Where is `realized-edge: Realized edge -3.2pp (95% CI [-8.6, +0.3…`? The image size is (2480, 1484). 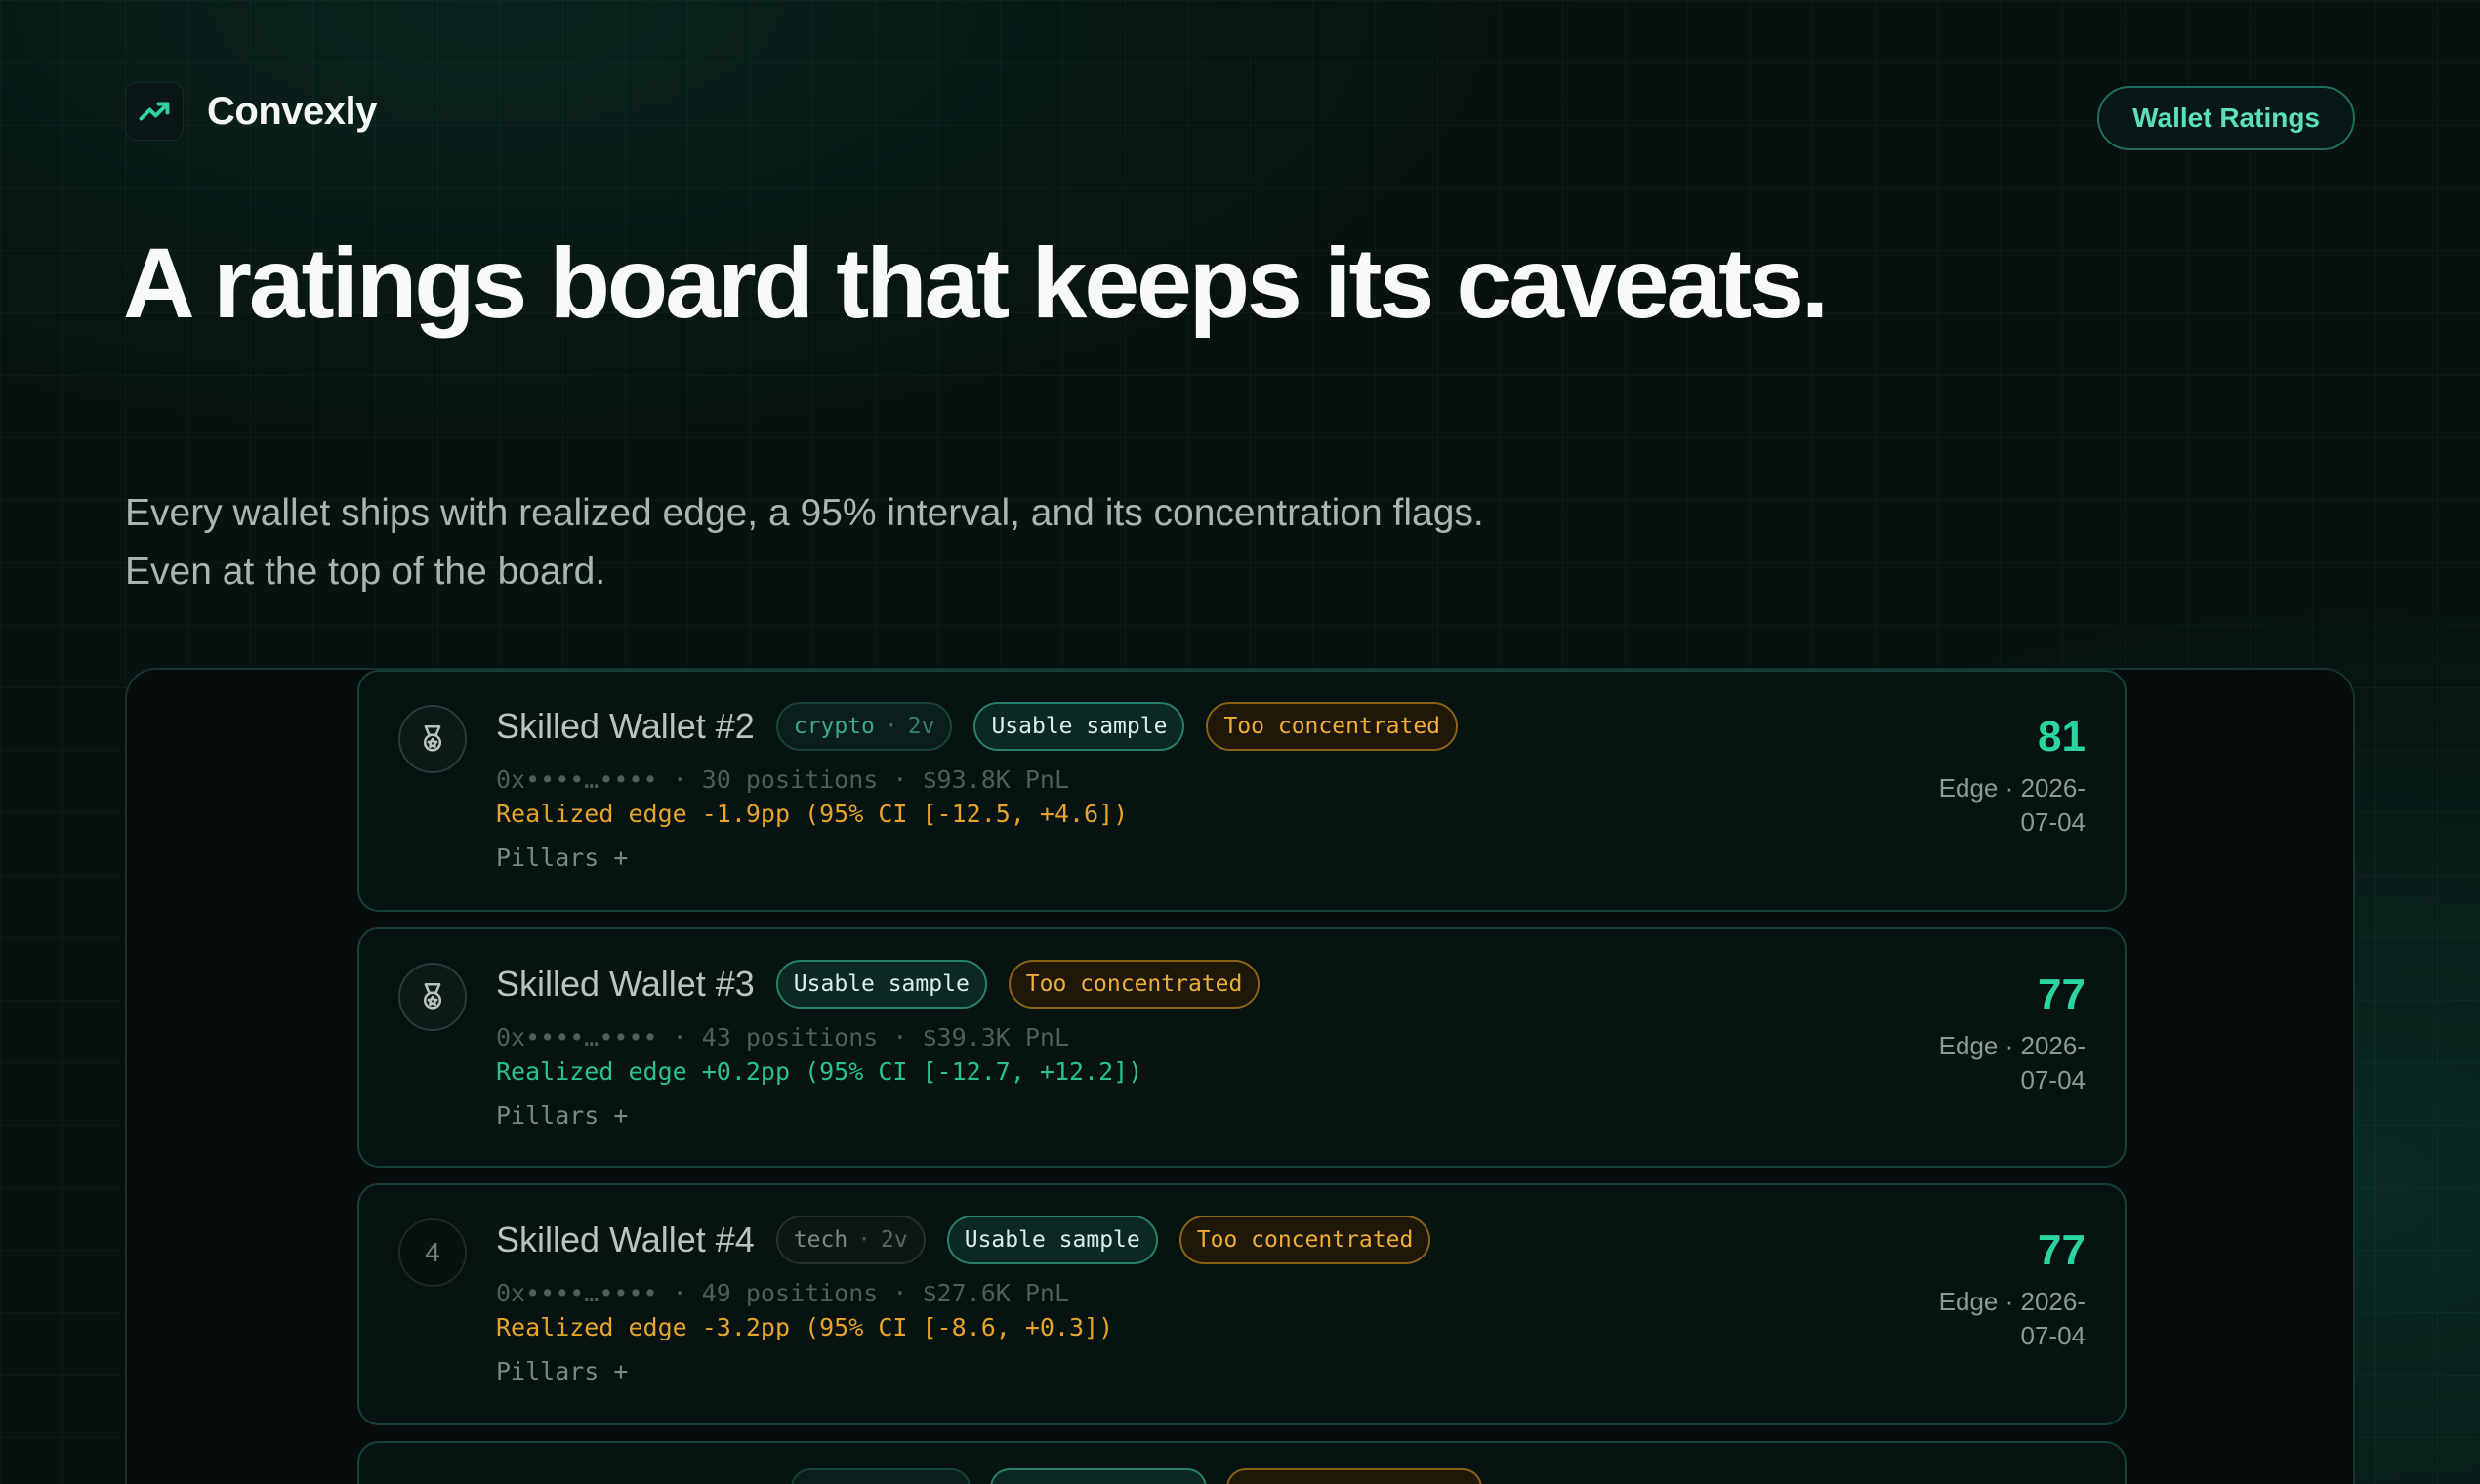
realized-edge: Realized edge -3.2pp (95% CI [-8.6, +0.3… is located at coordinates (805, 1327).